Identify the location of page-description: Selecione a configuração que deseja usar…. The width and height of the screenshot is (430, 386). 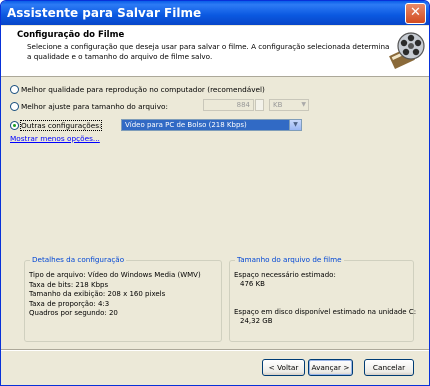
(212, 52).